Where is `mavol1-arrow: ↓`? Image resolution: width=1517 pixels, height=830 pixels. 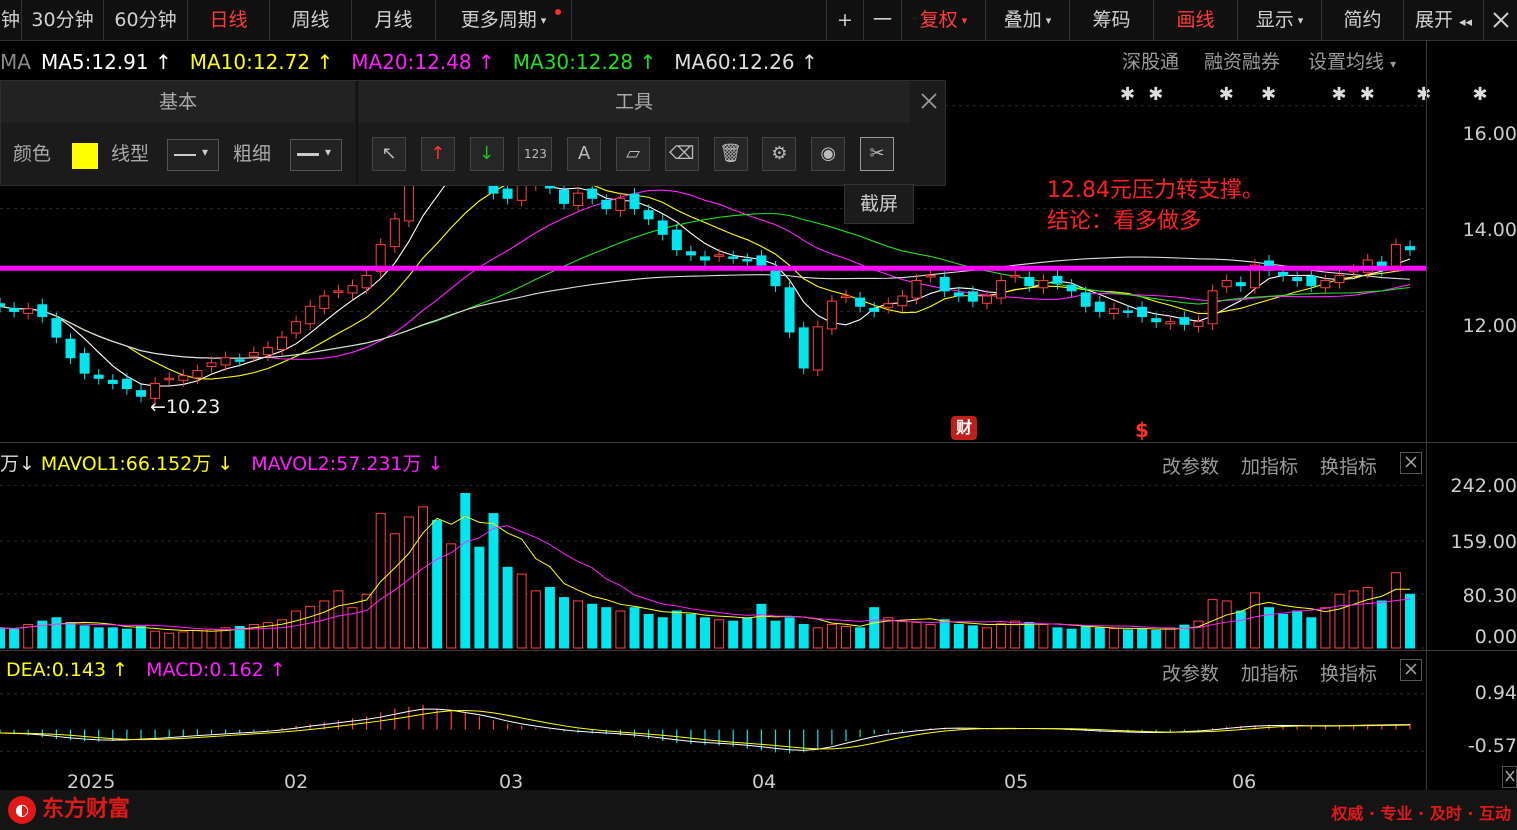 mavol1-arrow: ↓ is located at coordinates (225, 464).